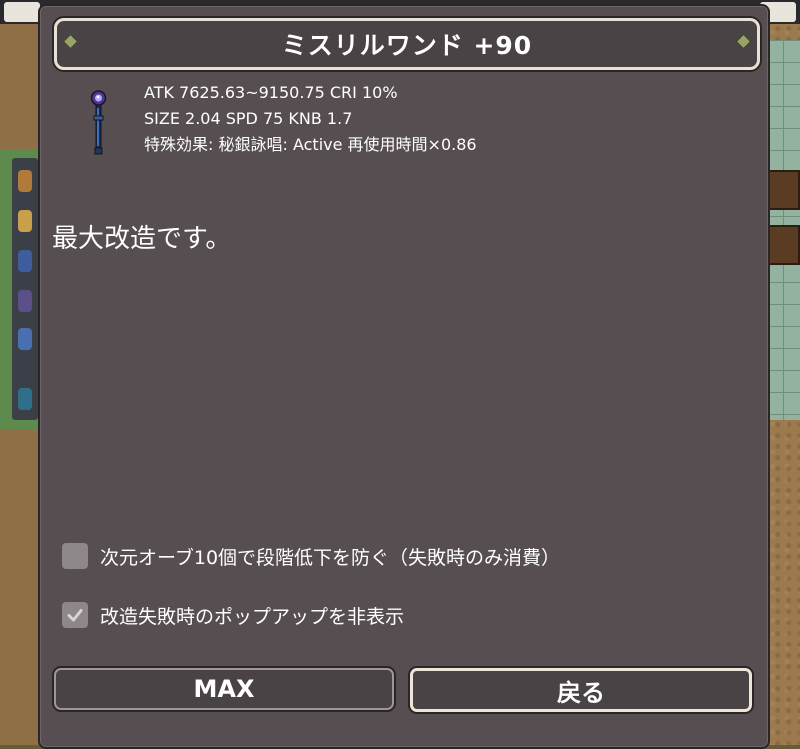 This screenshot has width=800, height=749. I want to click on prevent-downgrade-label: 次元オーブ10個で段階低下を防ぐ（失敗時のみ消費）, so click(330, 557).